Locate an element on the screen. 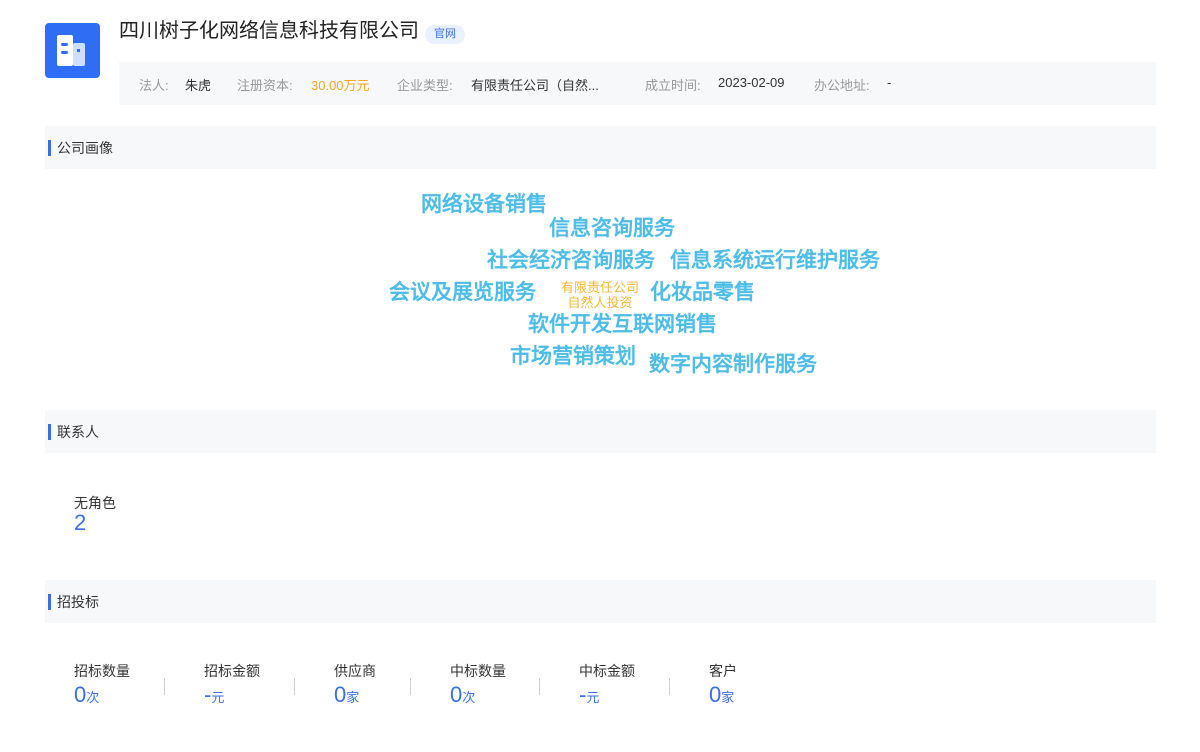 The width and height of the screenshot is (1200, 752). cloud-small-words: 有限责任公司 自然人投资 is located at coordinates (600, 295).